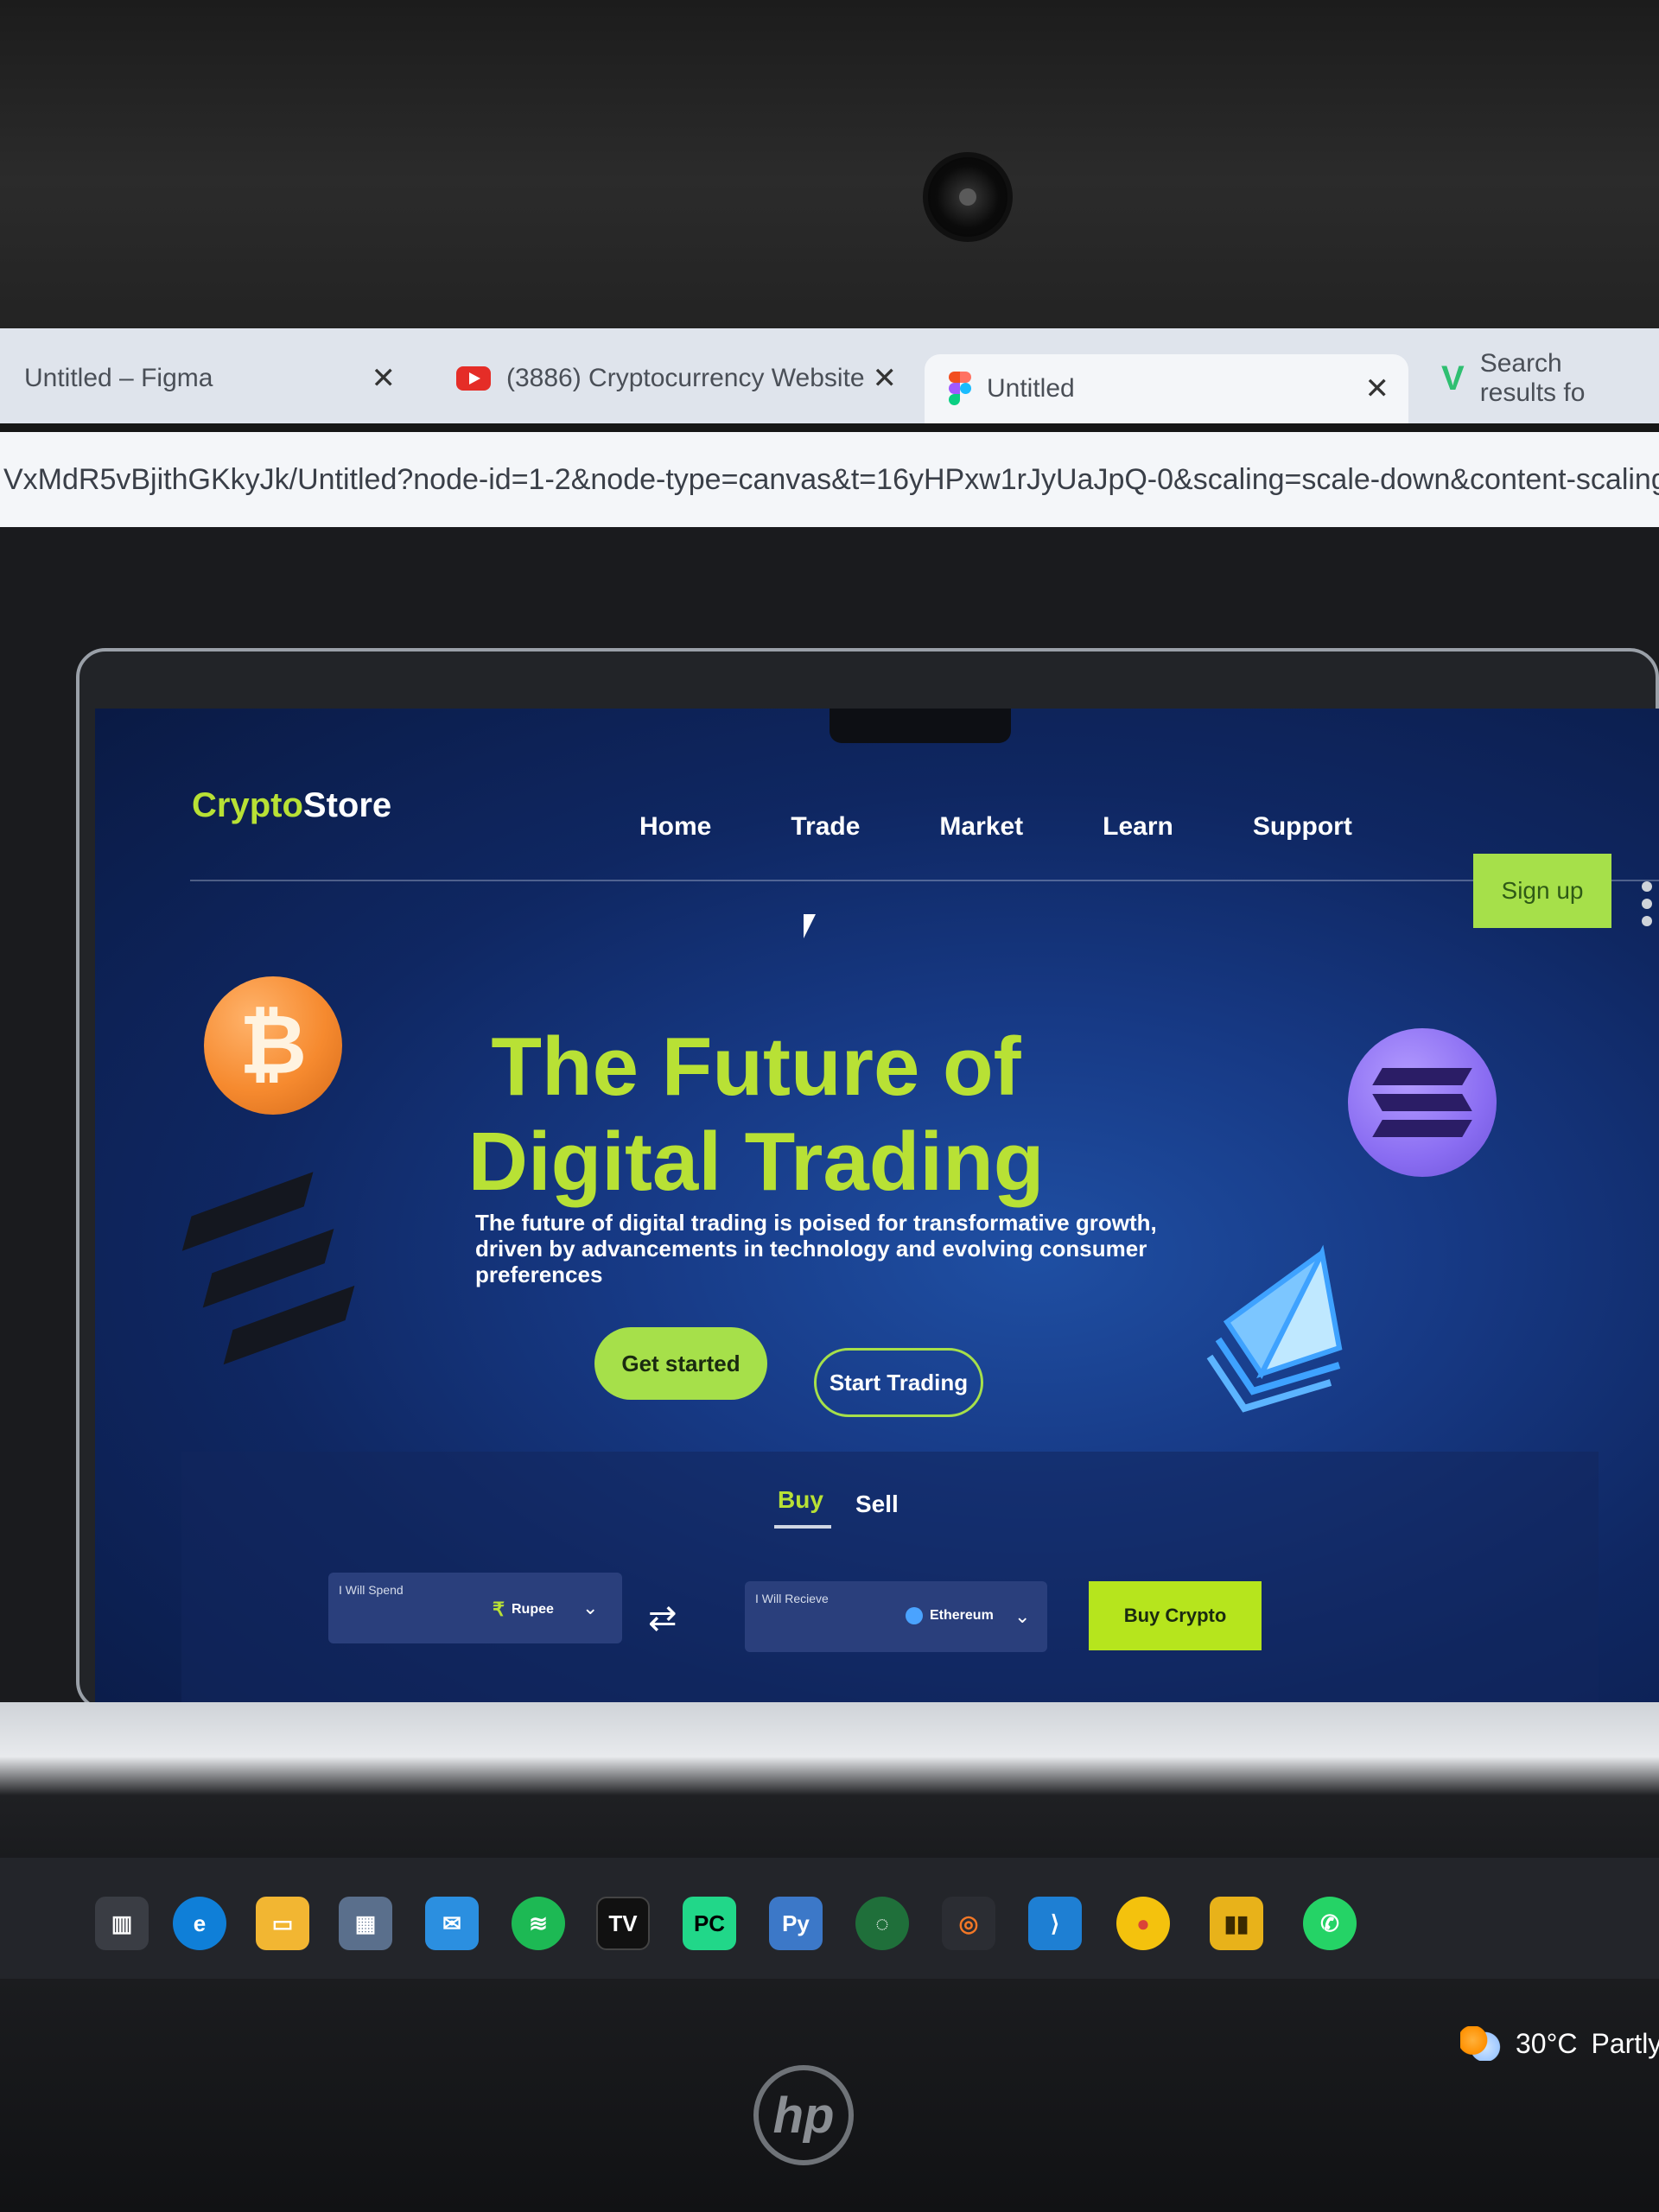  What do you see at coordinates (1274, 1328) in the screenshot?
I see `ethereum-decor-icon` at bounding box center [1274, 1328].